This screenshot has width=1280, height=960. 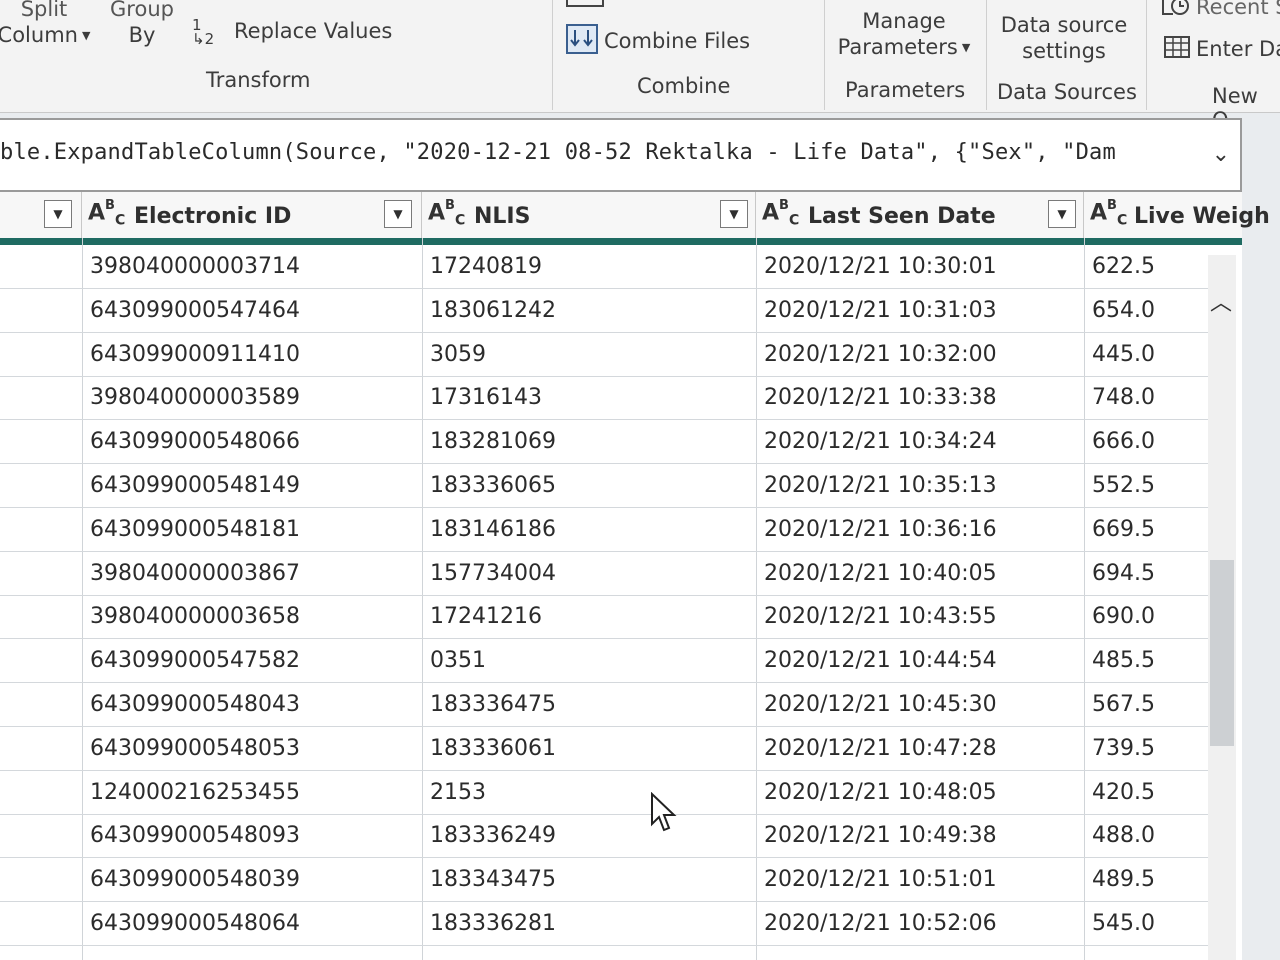 I want to click on cell-nlis: 183061242, so click(x=589, y=311).